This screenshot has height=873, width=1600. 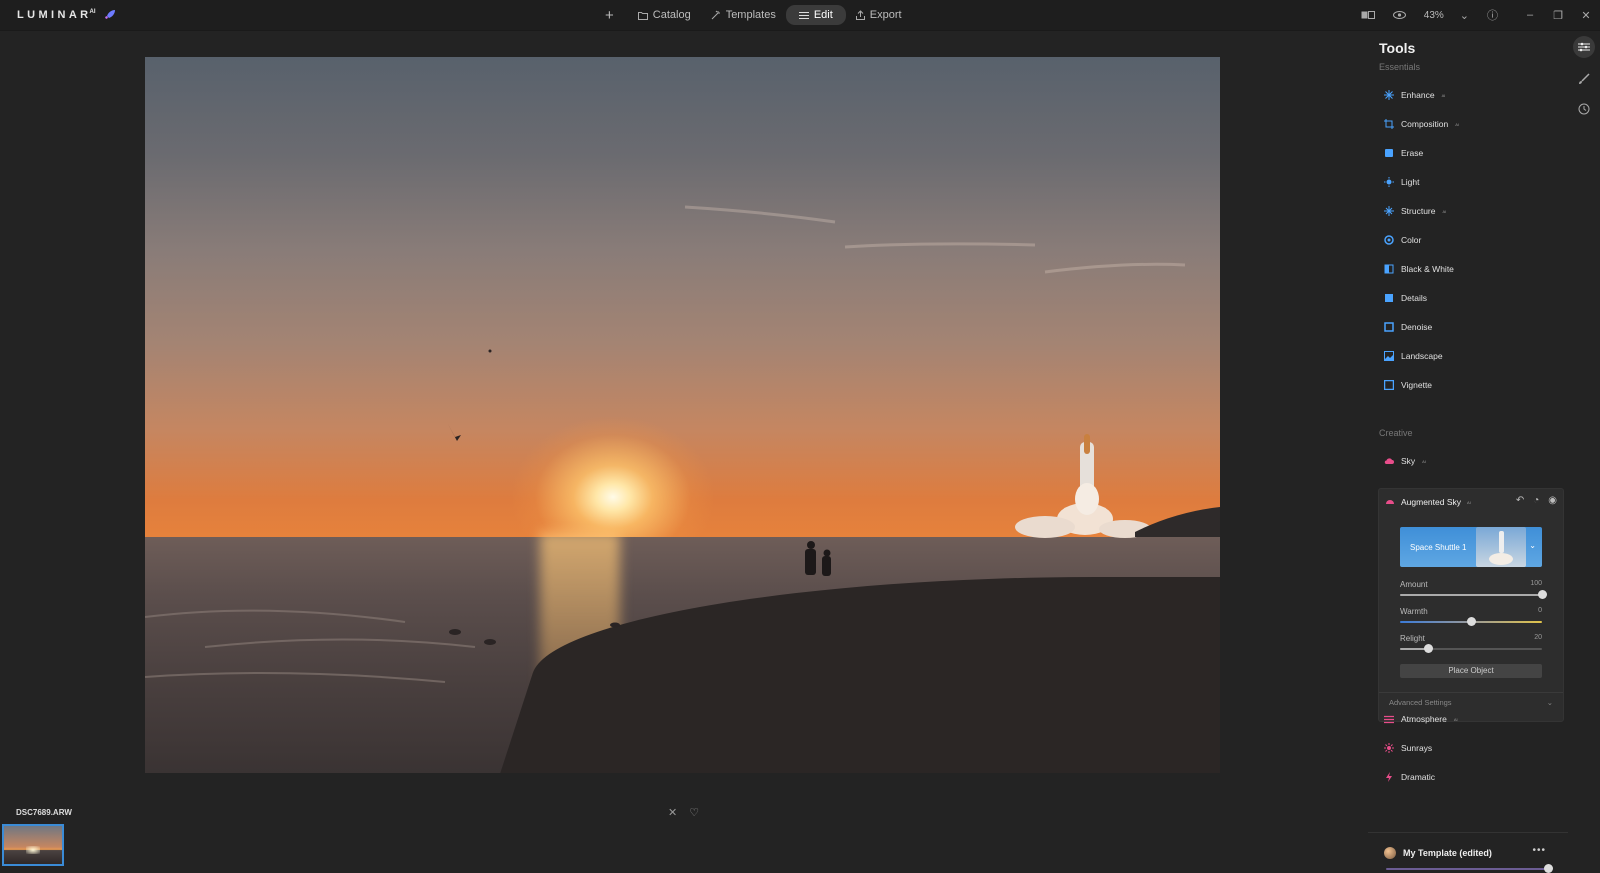 What do you see at coordinates (1520, 500) in the screenshot?
I see `undo-icon: ↶` at bounding box center [1520, 500].